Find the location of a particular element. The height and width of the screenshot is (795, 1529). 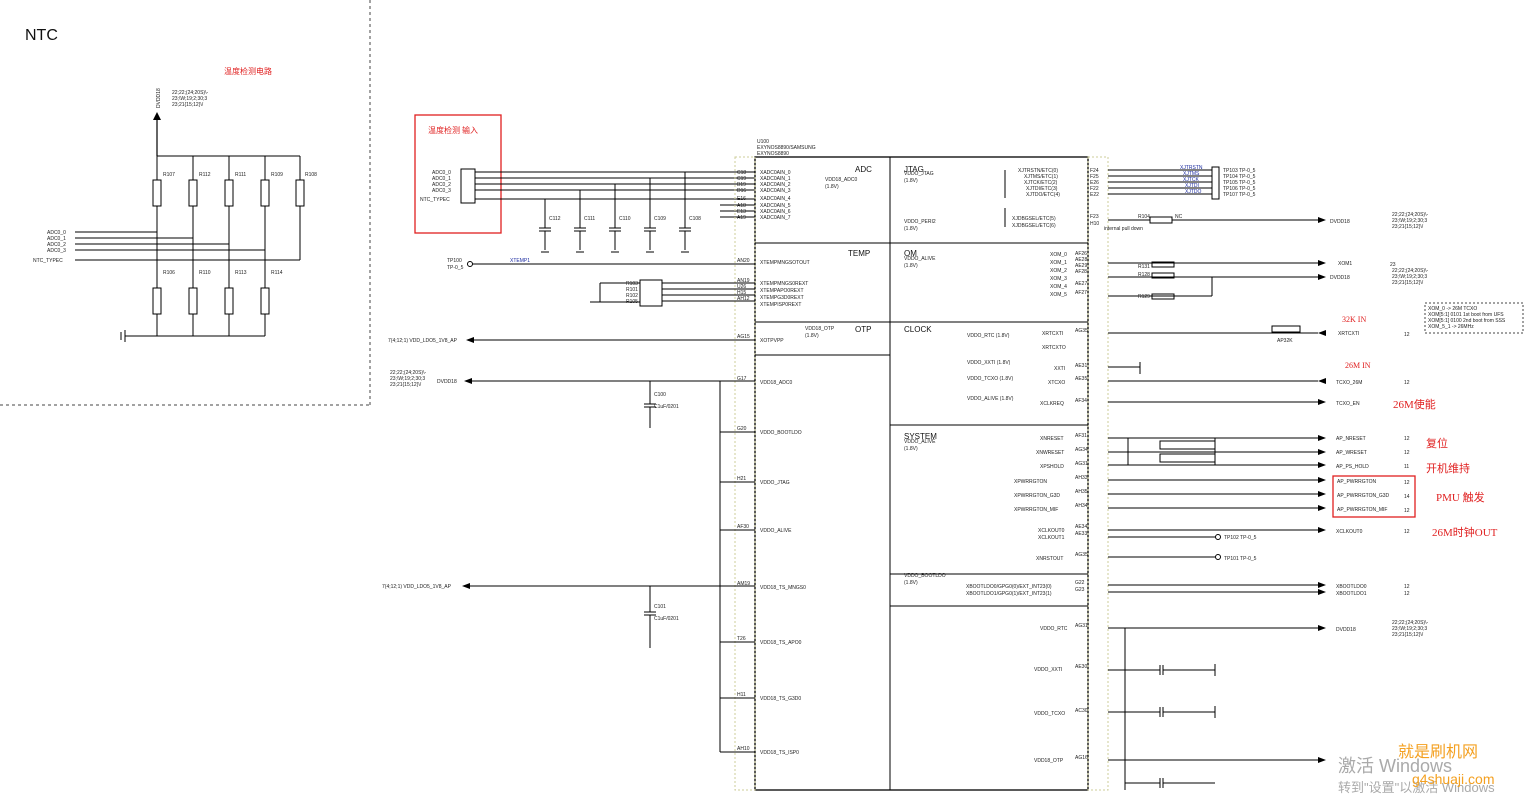

svg-text: AF28 is located at coordinates (1081, 272).